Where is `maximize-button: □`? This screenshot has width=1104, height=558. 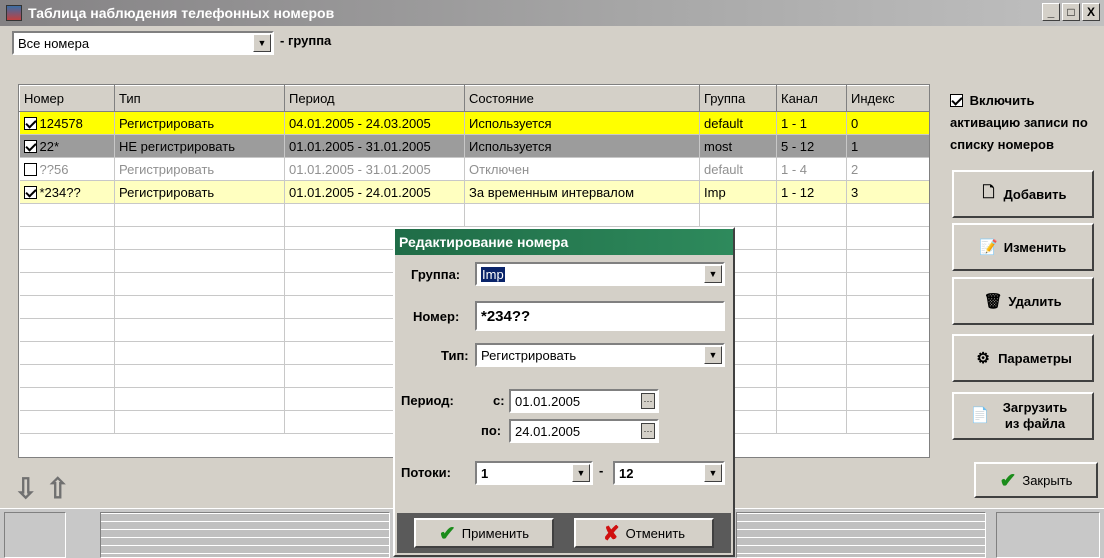
maximize-button: □ is located at coordinates (1071, 12).